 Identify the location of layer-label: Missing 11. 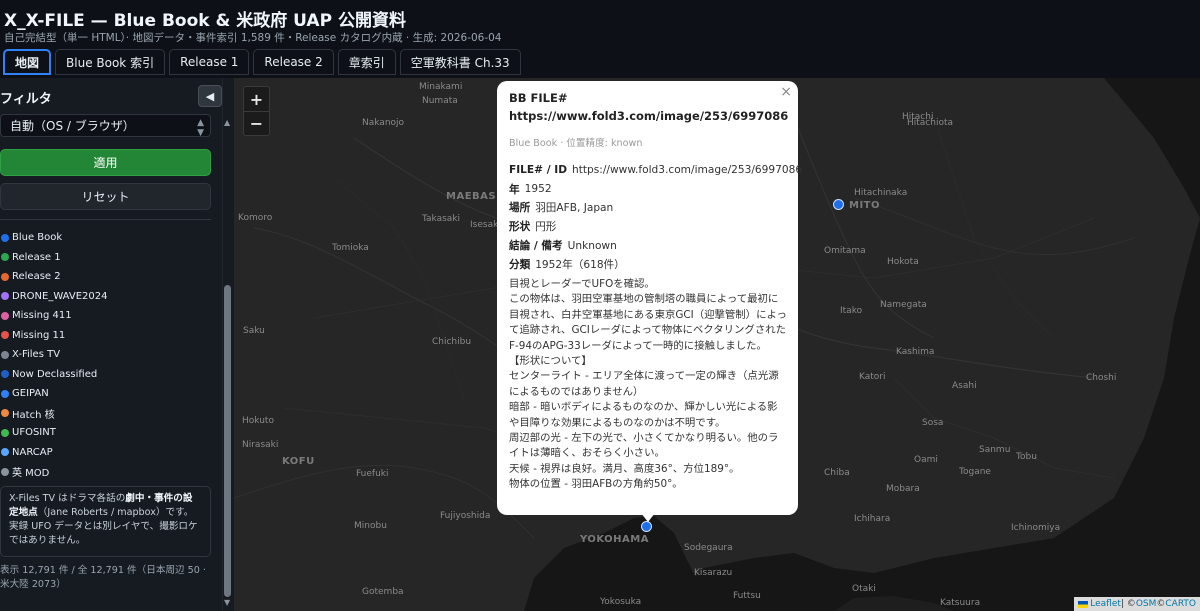
(39, 335).